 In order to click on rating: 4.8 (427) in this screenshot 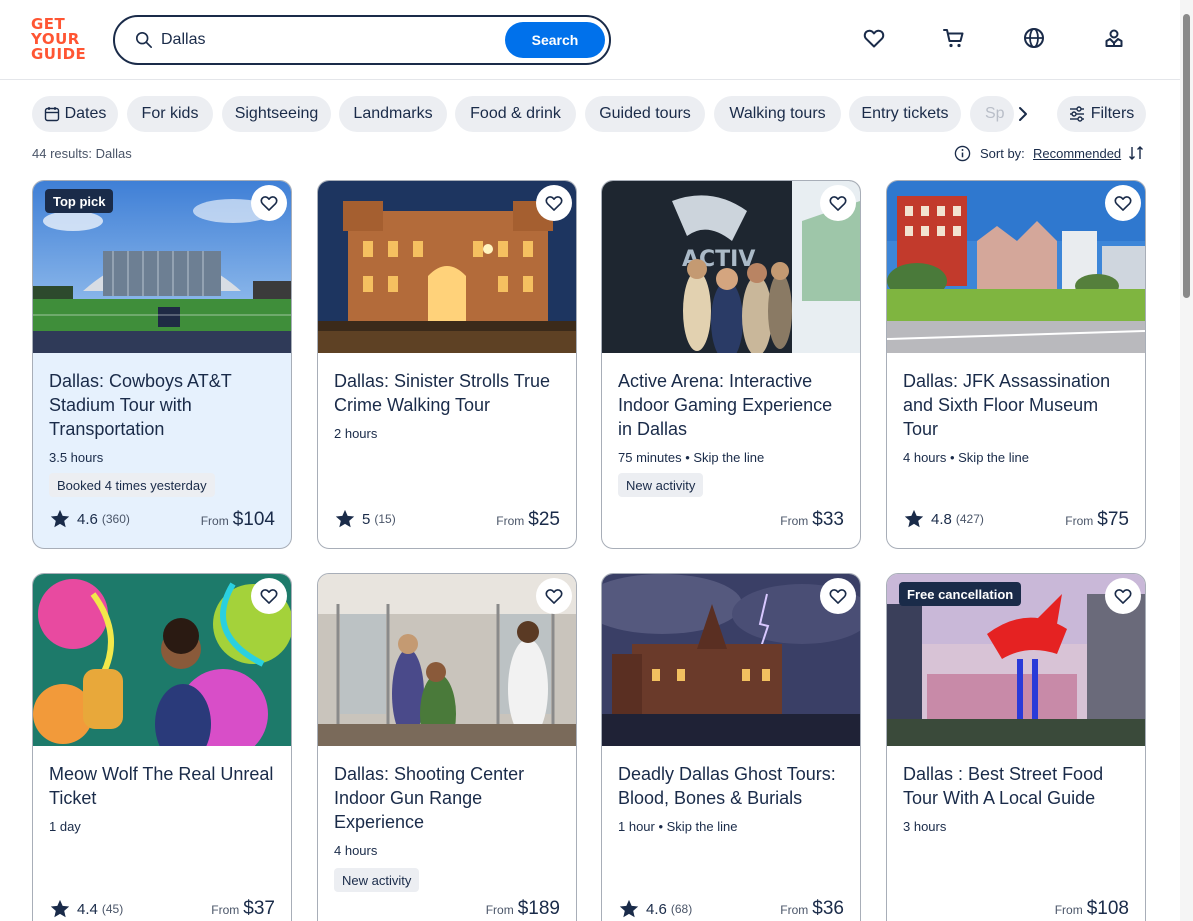, I will do `click(943, 519)`.